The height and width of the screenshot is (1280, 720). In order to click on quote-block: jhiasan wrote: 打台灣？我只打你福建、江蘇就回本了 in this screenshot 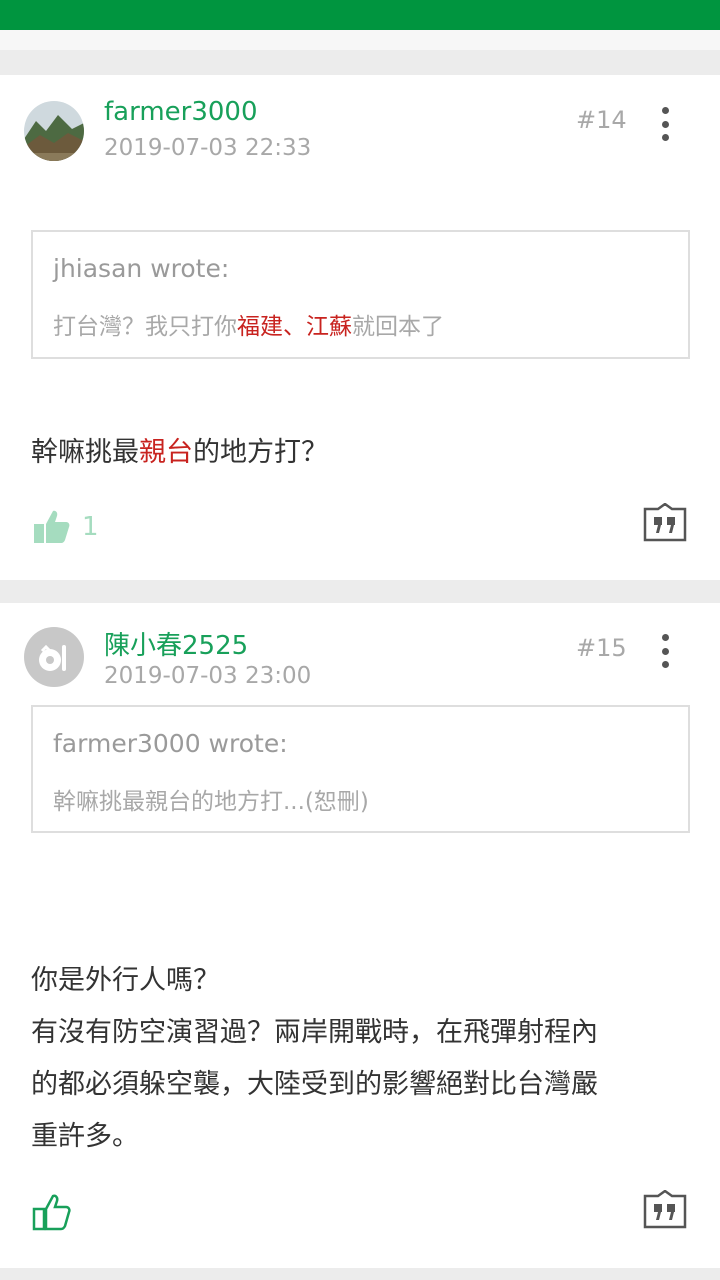, I will do `click(360, 294)`.